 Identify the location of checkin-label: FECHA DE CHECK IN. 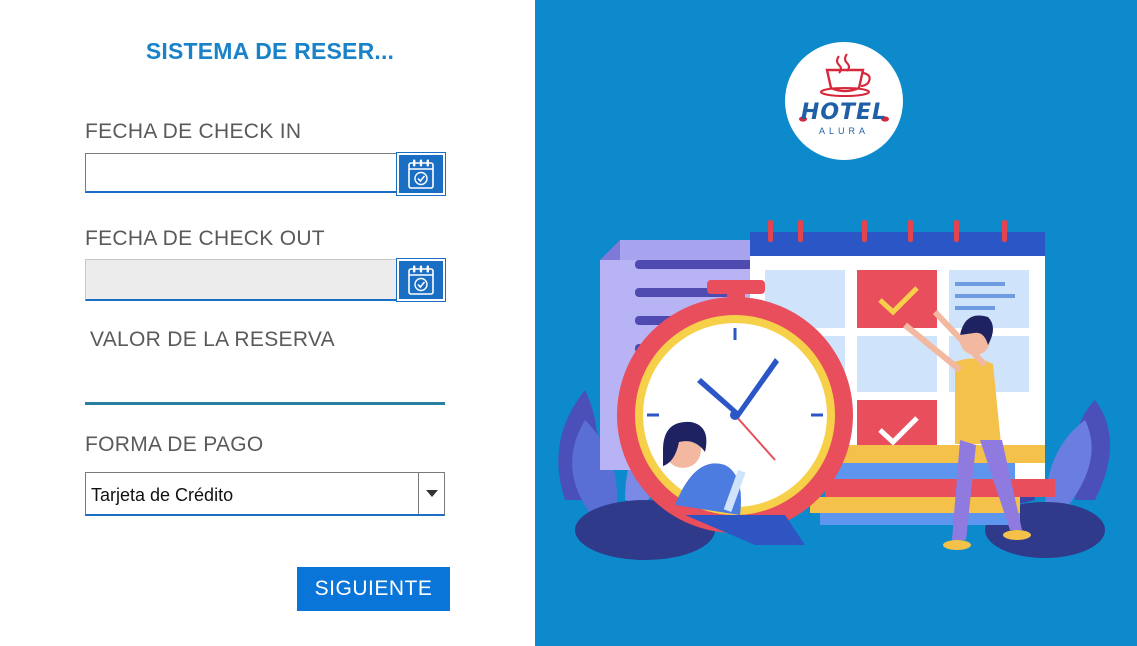
(193, 131).